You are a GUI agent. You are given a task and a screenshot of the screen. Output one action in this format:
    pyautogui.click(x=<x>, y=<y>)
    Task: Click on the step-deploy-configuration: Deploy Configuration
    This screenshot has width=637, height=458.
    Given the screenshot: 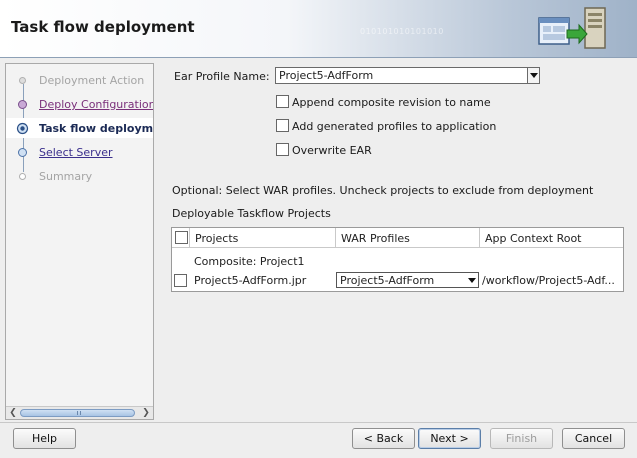 What is the action you would take?
    pyautogui.click(x=79, y=104)
    